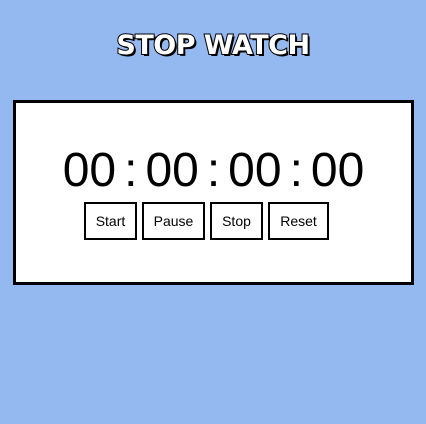  I want to click on start-button: Start, so click(110, 221).